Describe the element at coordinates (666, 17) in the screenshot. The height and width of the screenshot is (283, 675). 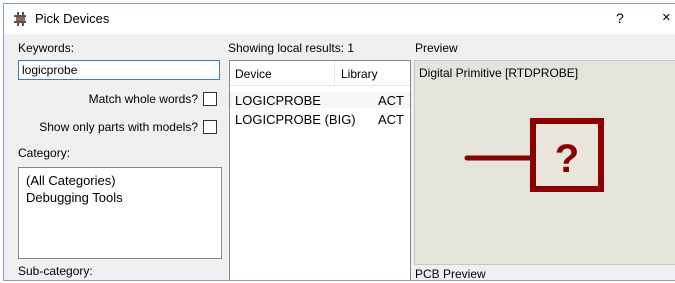
I see `close-button: ×` at that location.